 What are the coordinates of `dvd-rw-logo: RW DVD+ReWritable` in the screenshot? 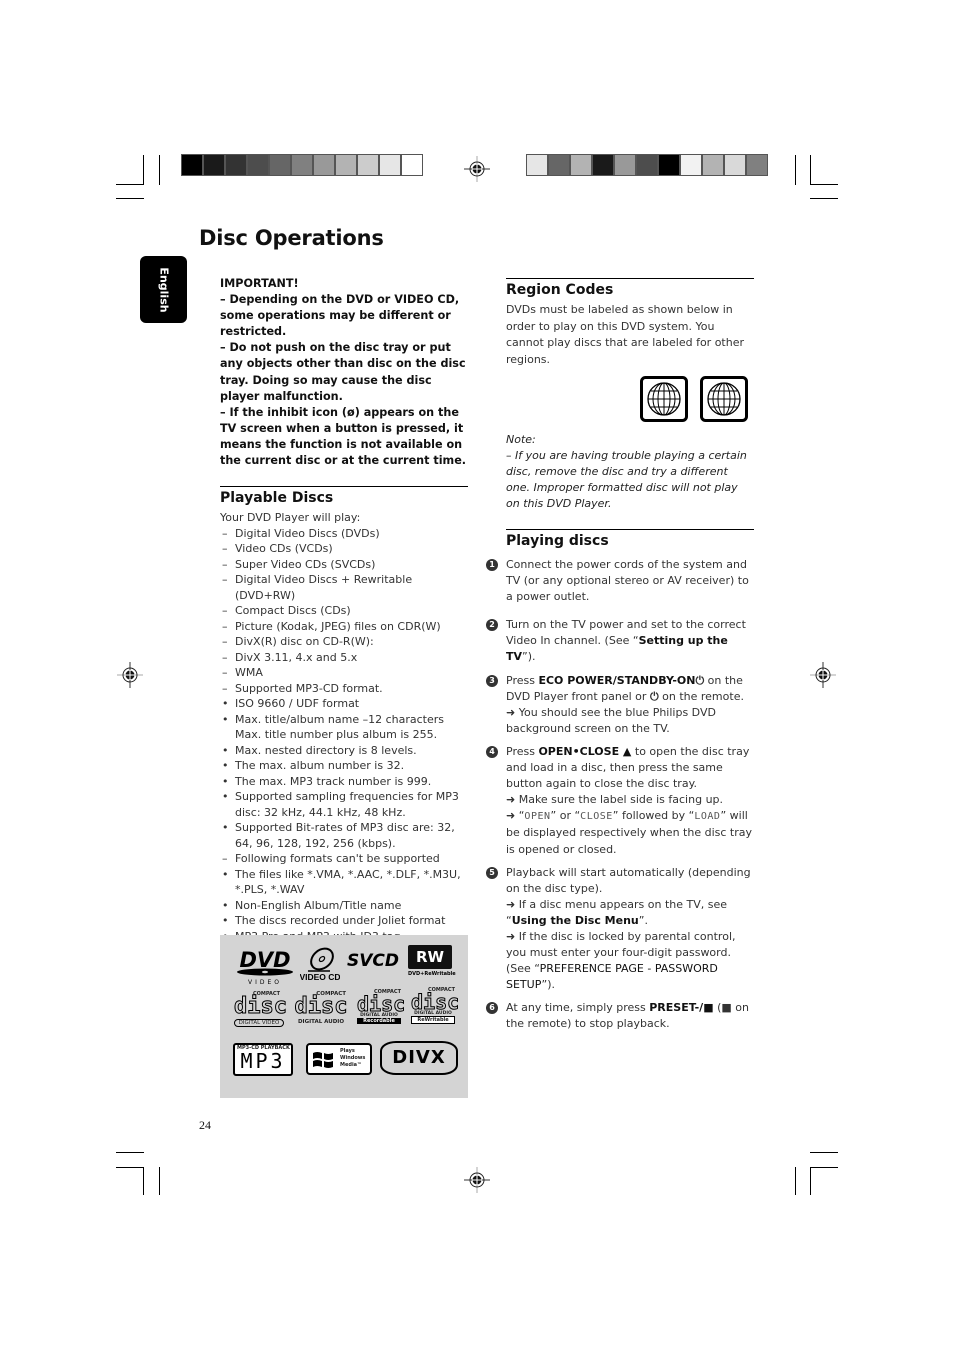 It's located at (432, 962).